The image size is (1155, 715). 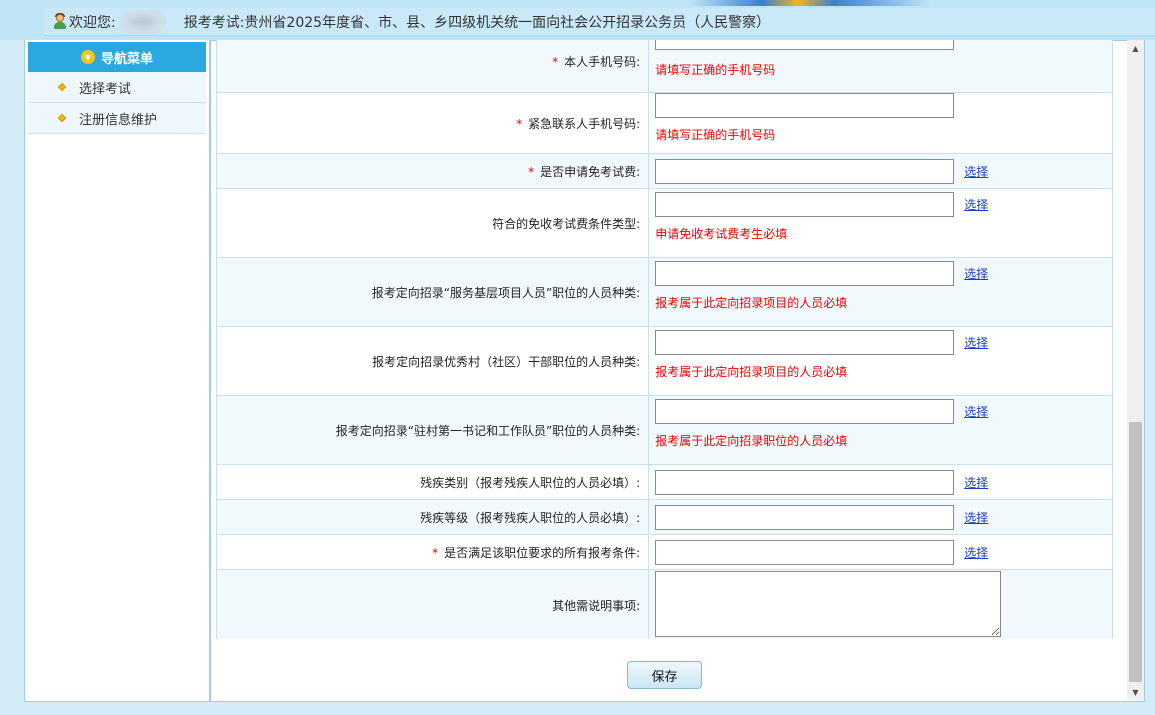 I want to click on mobile-phone-input, so click(x=805, y=45).